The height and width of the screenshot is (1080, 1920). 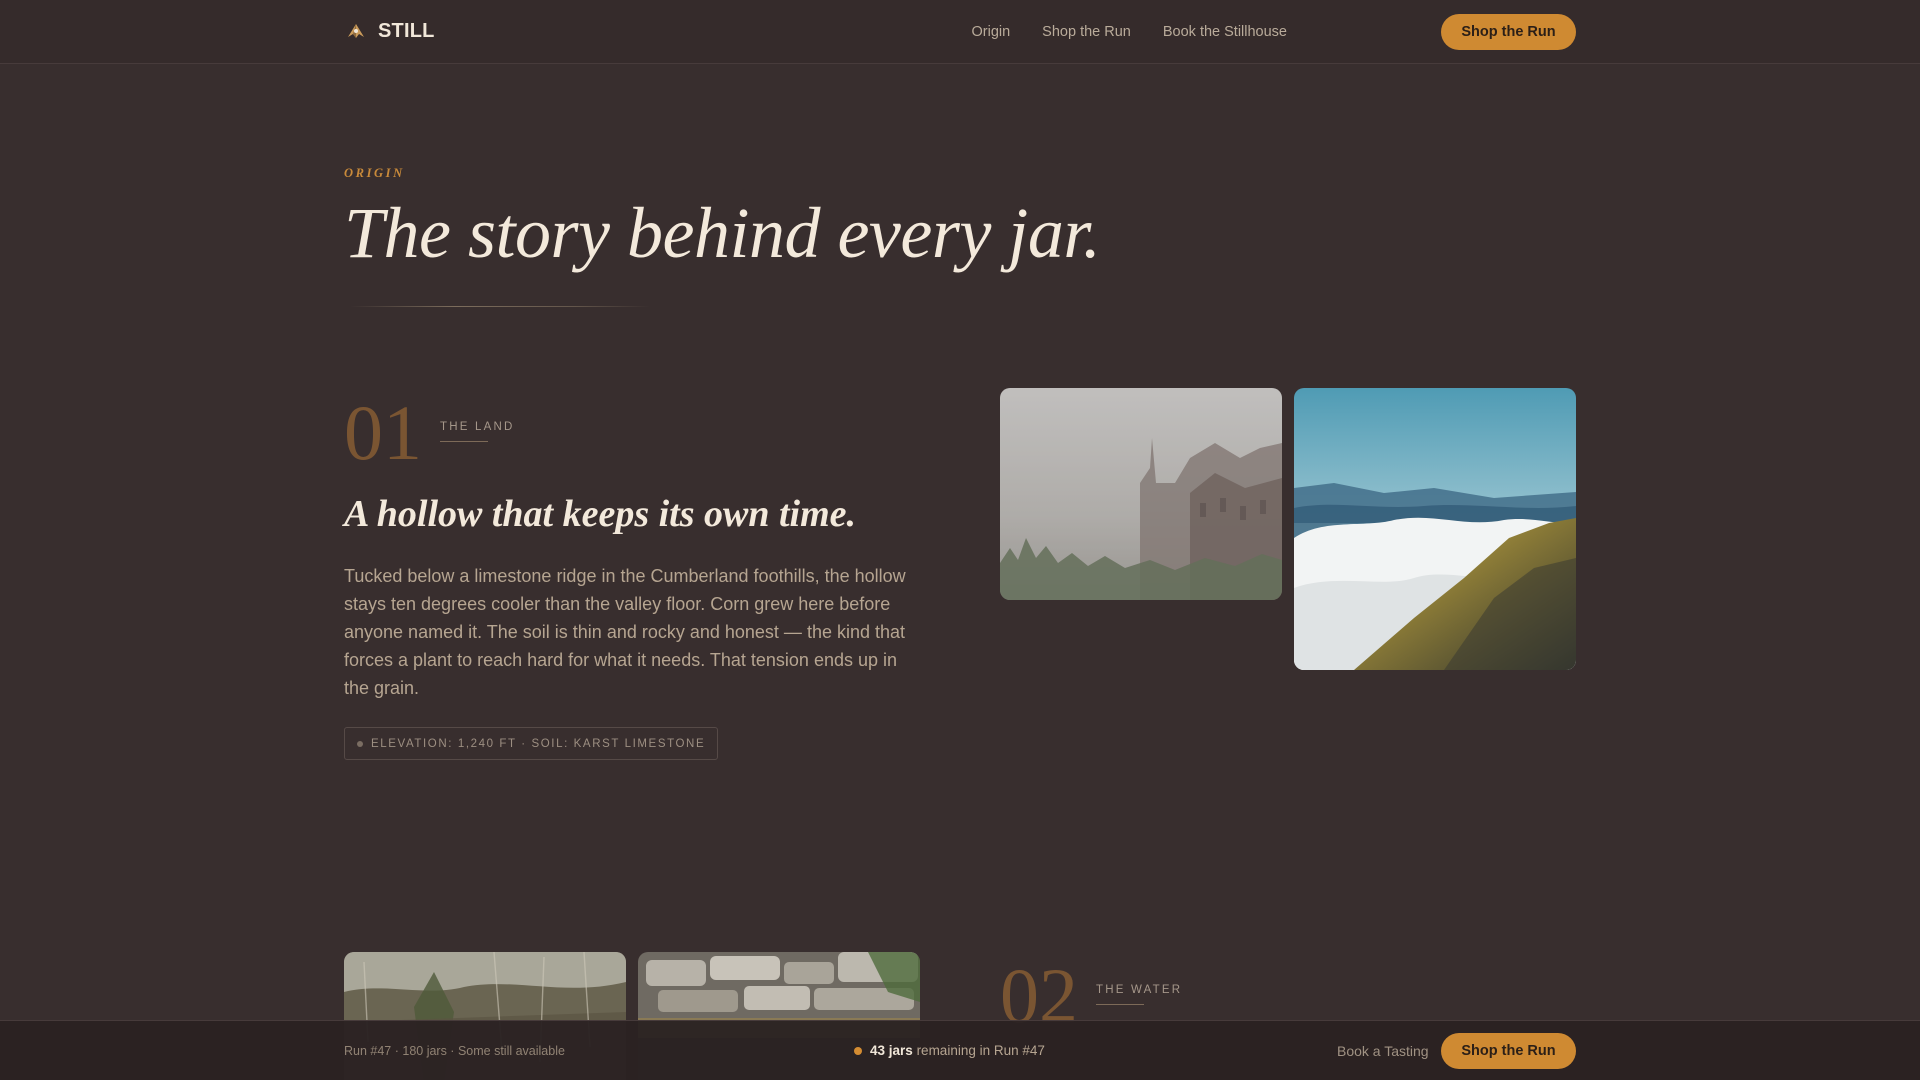 What do you see at coordinates (406, 30) in the screenshot?
I see `brand-name: STILL` at bounding box center [406, 30].